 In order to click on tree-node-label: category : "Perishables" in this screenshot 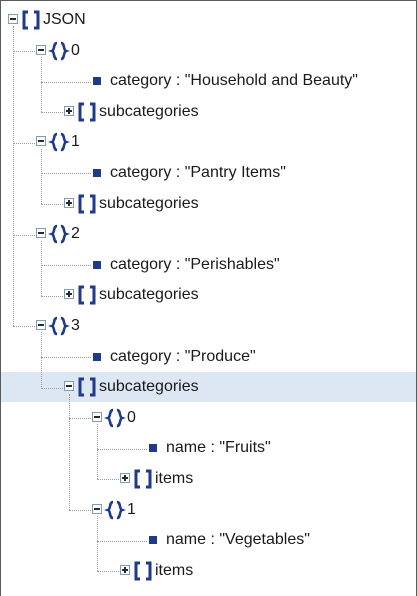, I will do `click(195, 264)`.